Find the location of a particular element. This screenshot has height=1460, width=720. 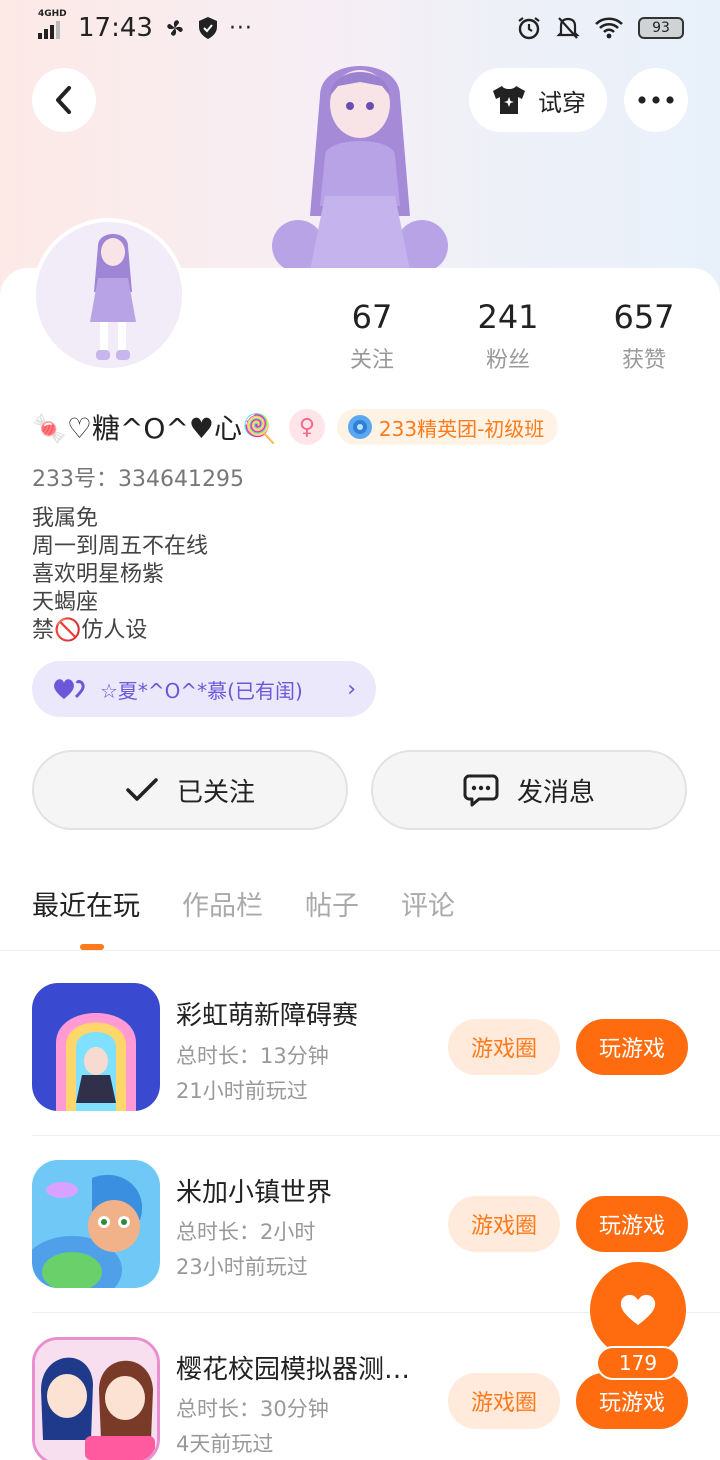

more-options-button is located at coordinates (656, 100).